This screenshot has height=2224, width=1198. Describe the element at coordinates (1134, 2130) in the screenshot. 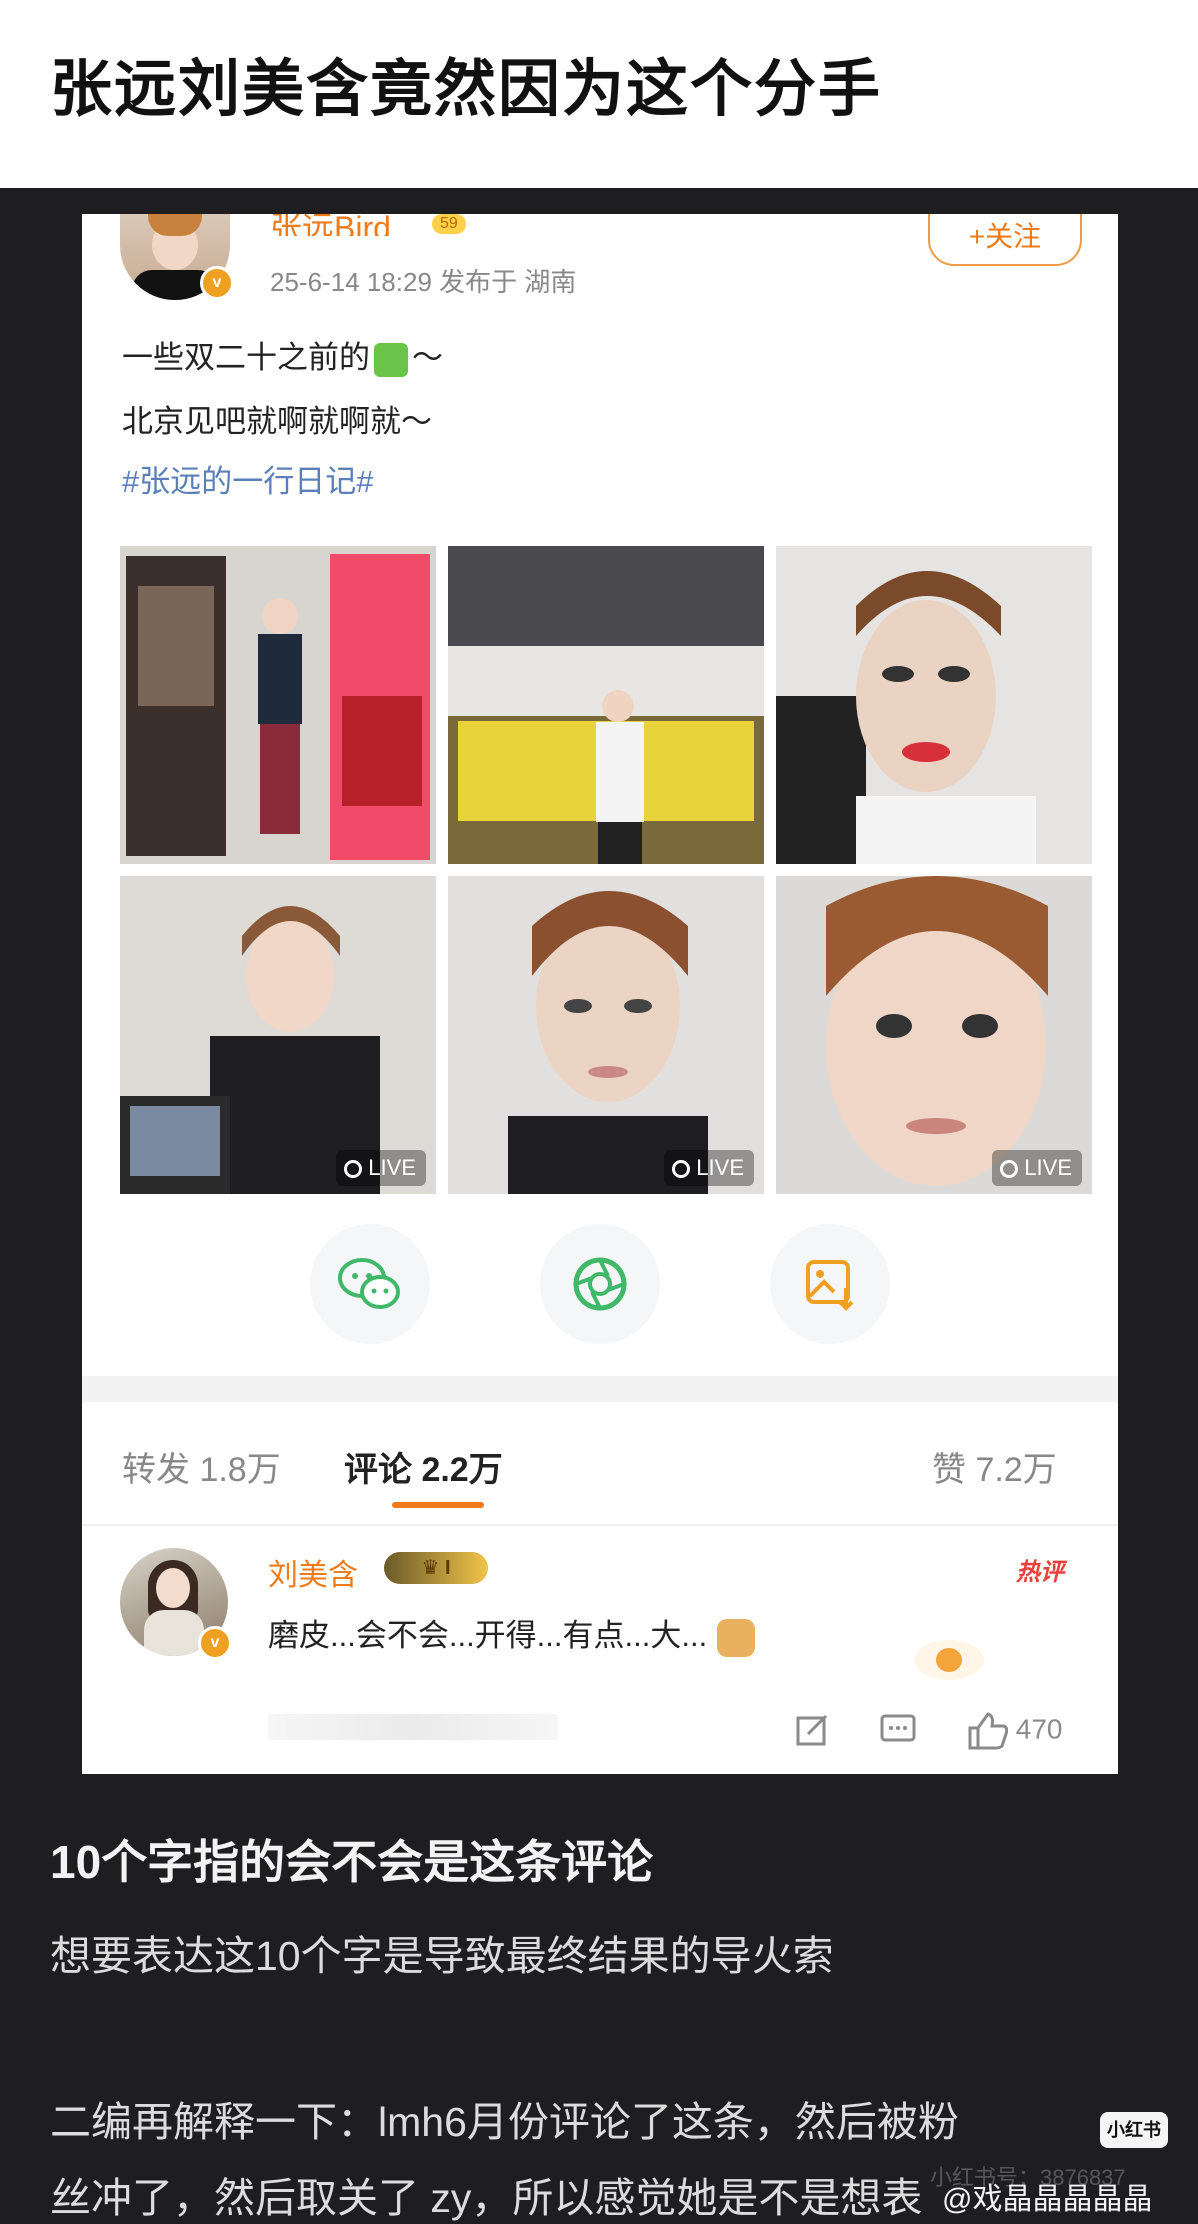

I see `xiaohongshu-logo: 小红书` at that location.